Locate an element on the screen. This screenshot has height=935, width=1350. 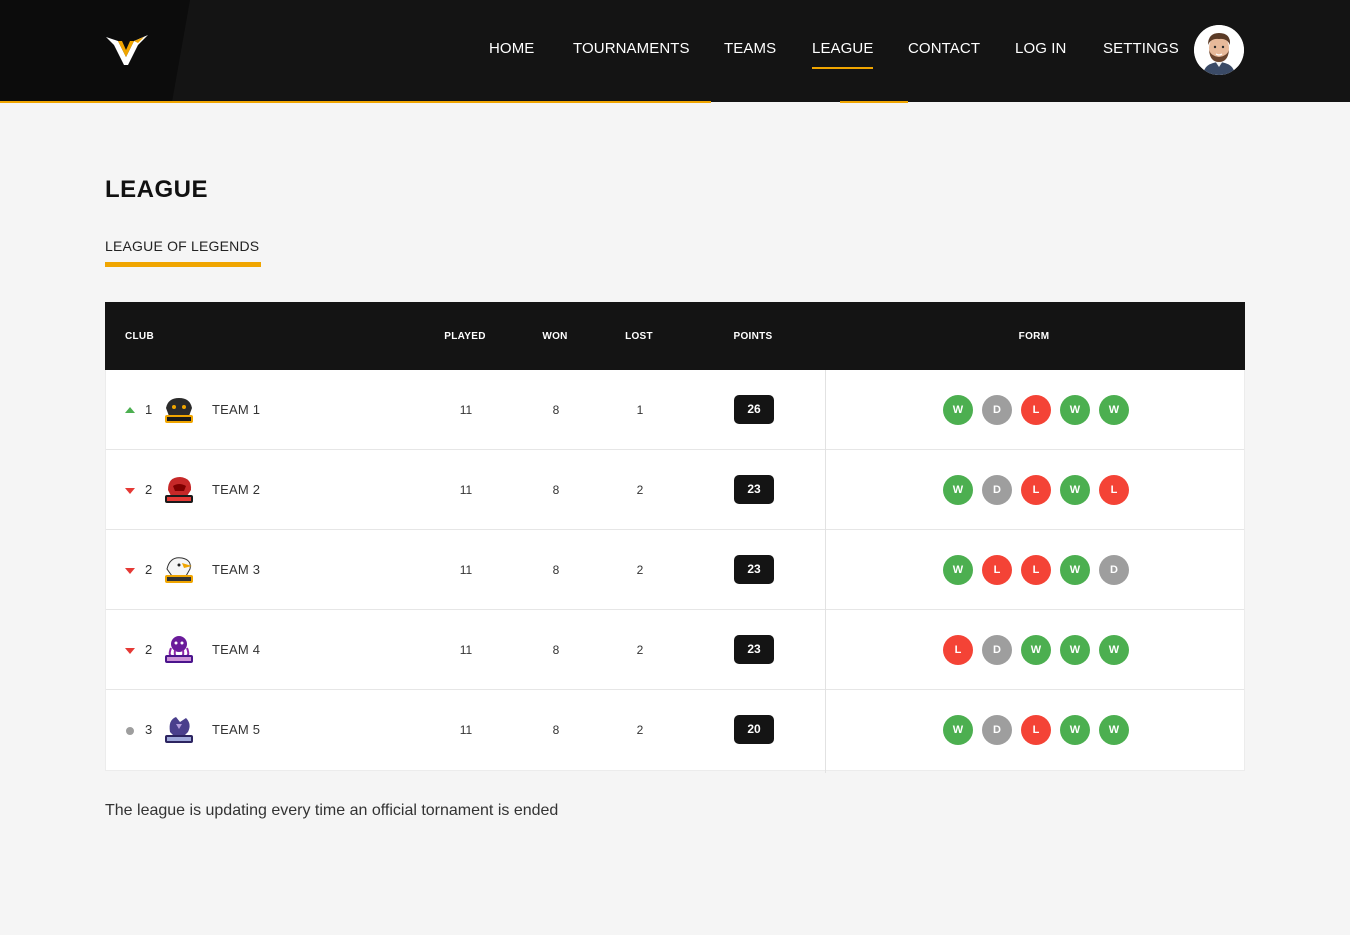
rank: 1 is located at coordinates (149, 409).